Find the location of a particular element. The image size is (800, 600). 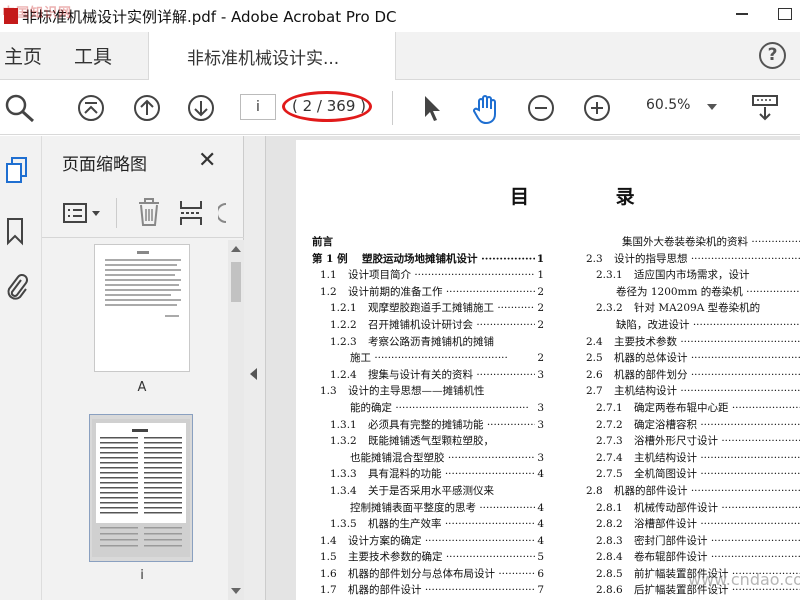

zoom-level: 60.5% is located at coordinates (668, 105).